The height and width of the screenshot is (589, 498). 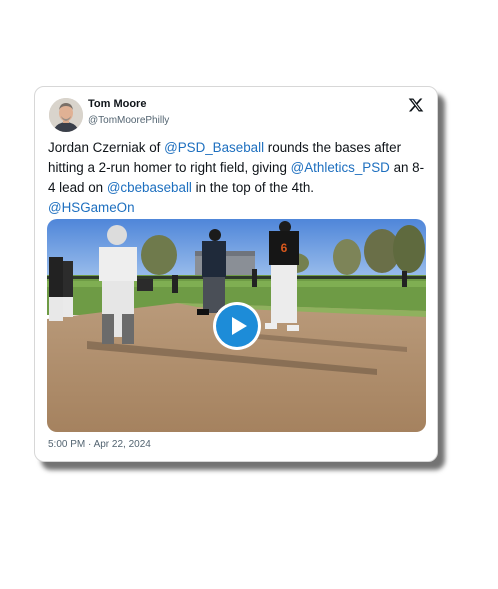 I want to click on play-button, so click(x=237, y=326).